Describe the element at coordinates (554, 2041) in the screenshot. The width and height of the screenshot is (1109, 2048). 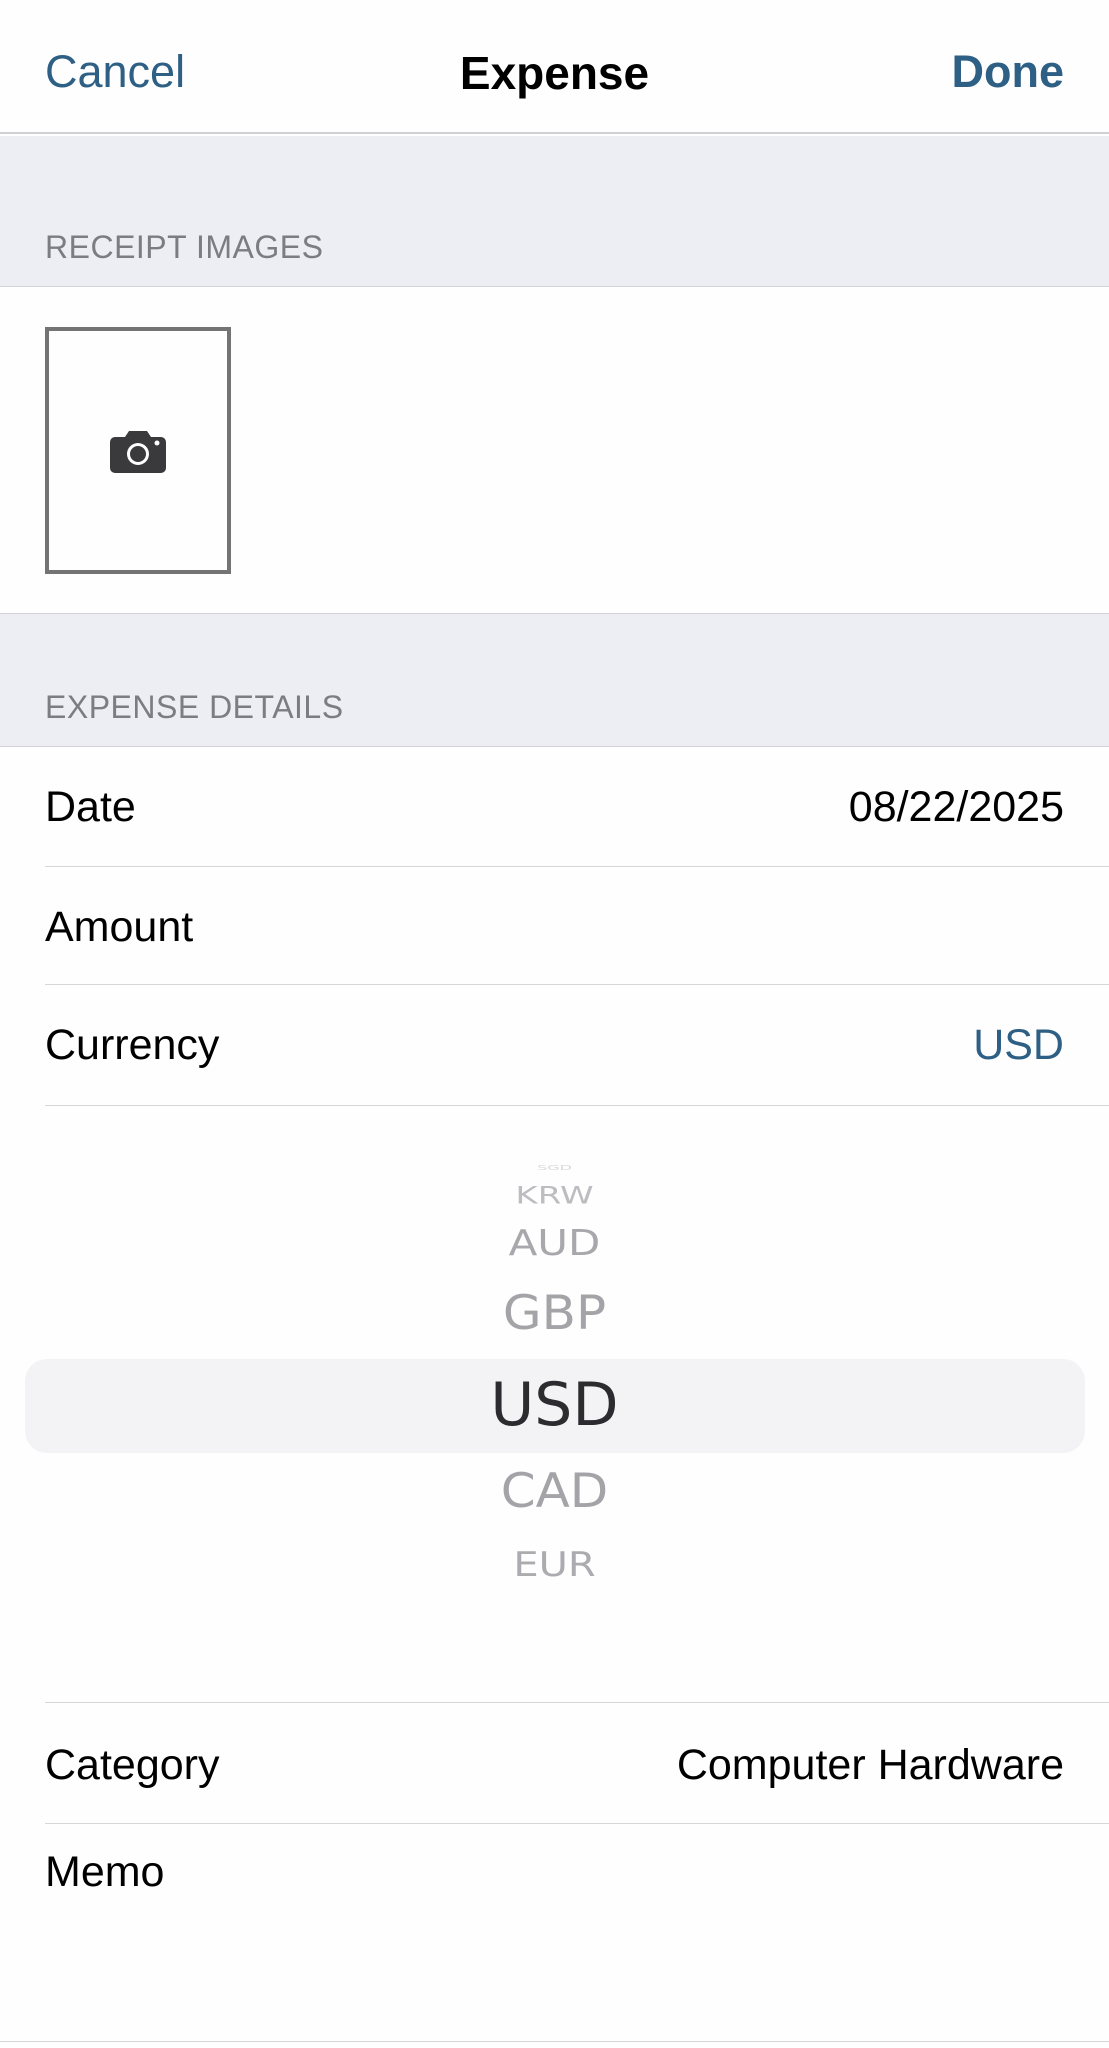
I see `row-divider` at that location.